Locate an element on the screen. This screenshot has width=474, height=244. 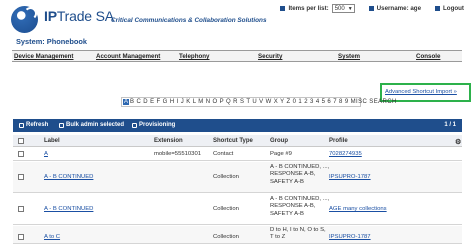
row-profile-link: AGE many collections is located at coordinates (358, 209).